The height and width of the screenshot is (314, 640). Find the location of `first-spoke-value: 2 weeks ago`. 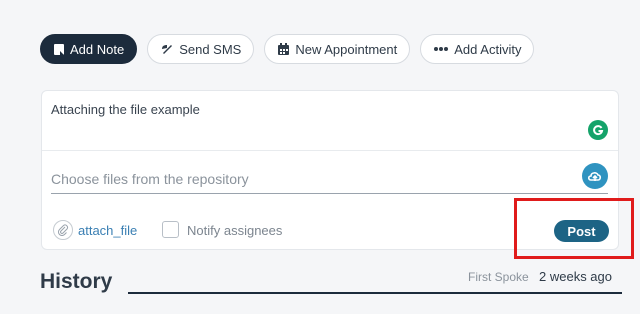

first-spoke-value: 2 weeks ago is located at coordinates (575, 276).